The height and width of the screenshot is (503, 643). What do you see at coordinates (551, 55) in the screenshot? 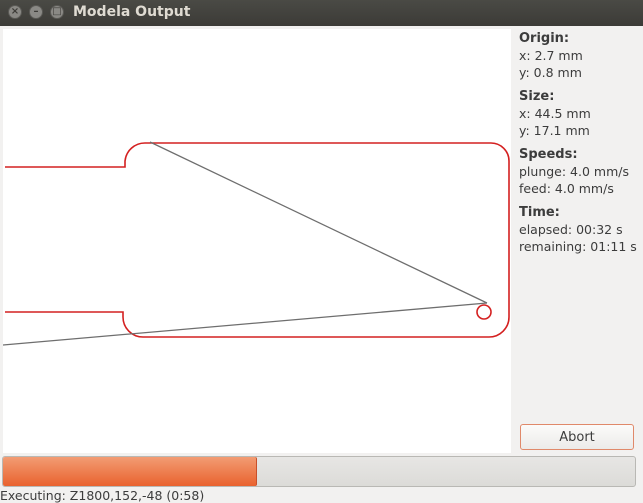
I see `origin-x-value: x: 2.7 mm` at bounding box center [551, 55].